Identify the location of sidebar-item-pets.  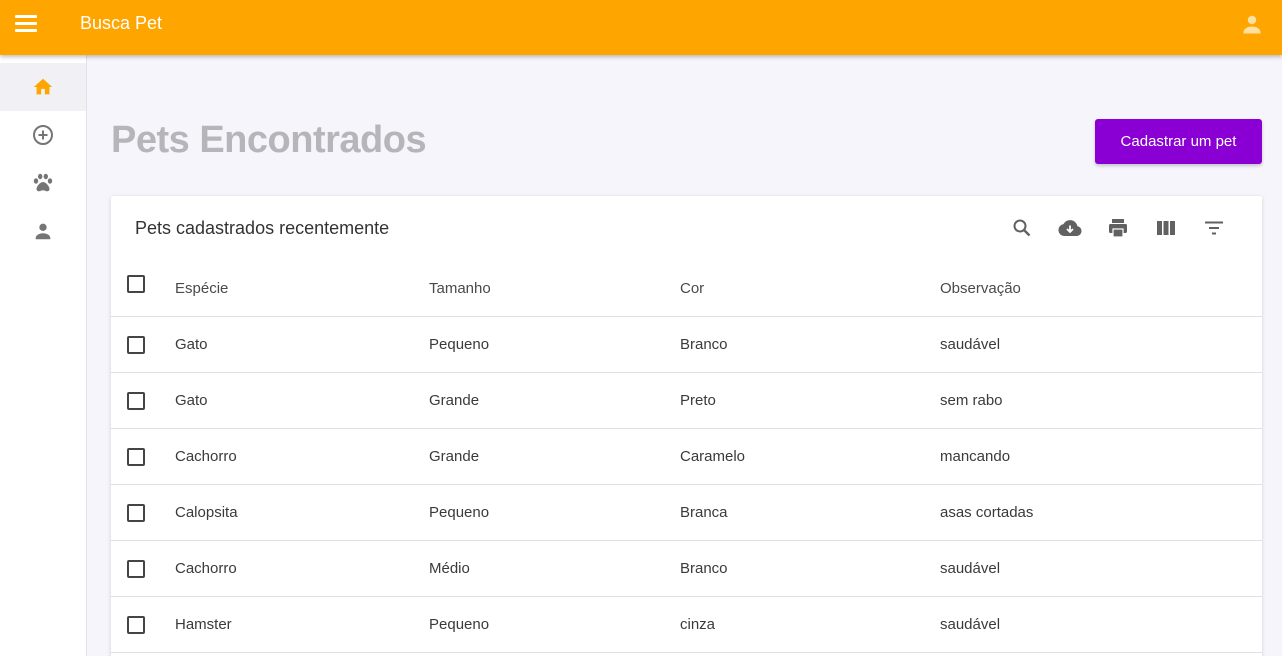
(43, 183).